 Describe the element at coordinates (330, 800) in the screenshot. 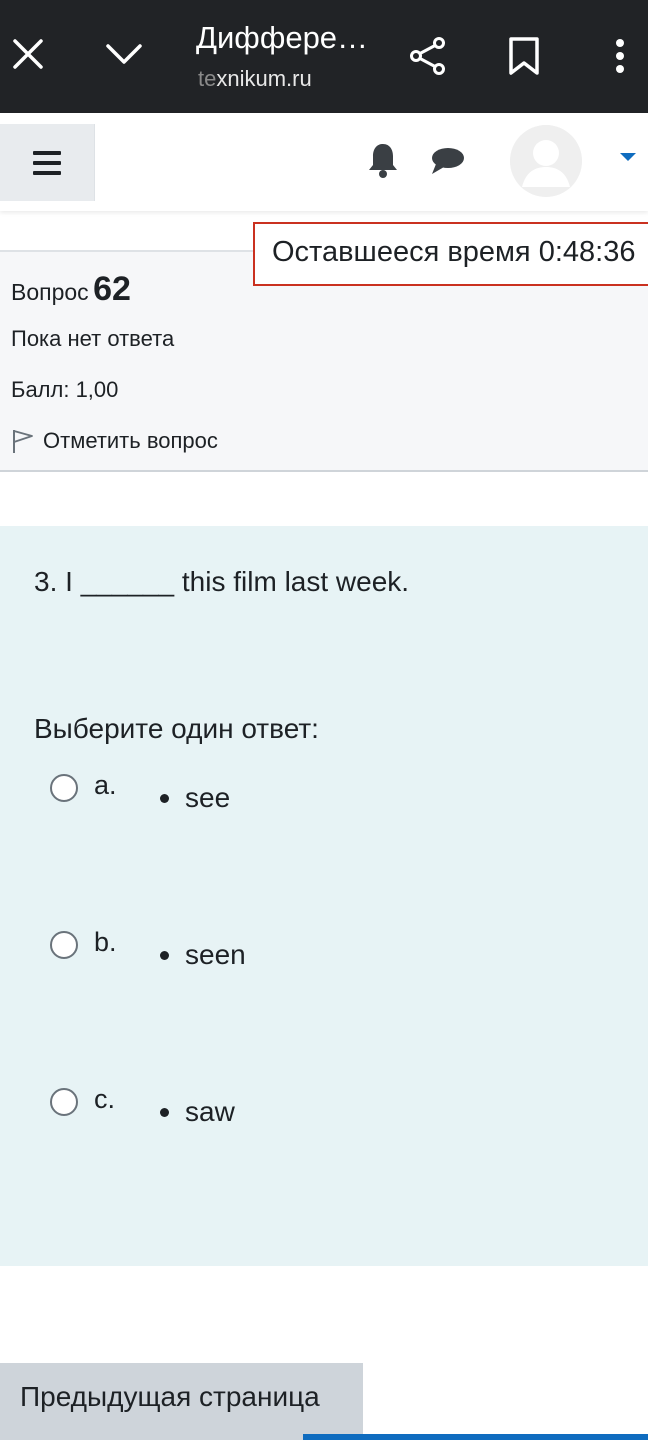

I see `answer-option-a: a. see` at that location.